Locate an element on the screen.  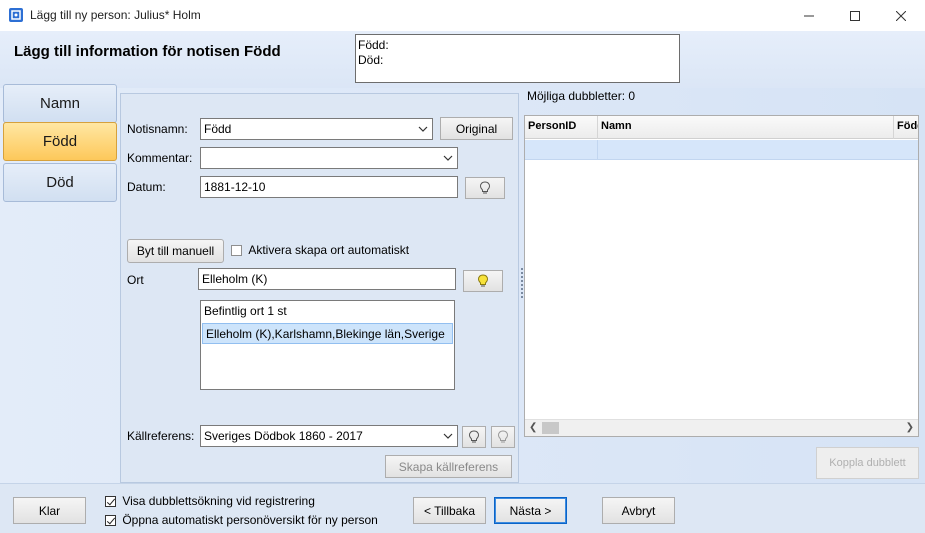
visa-dubblett-label: Visa dubblettsökning vid registrering is located at coordinates (218, 501).